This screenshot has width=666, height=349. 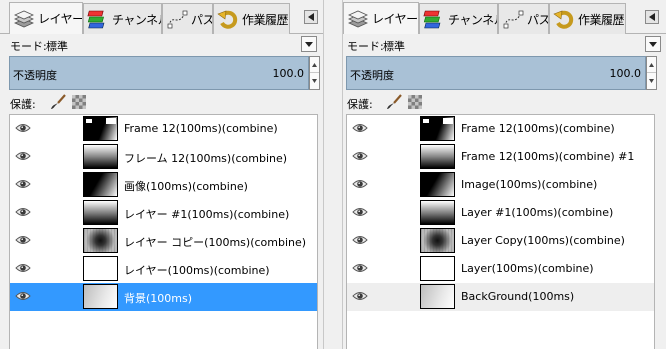 What do you see at coordinates (518, 296) in the screenshot?
I see `layer-name: BackGround(100ms)` at bounding box center [518, 296].